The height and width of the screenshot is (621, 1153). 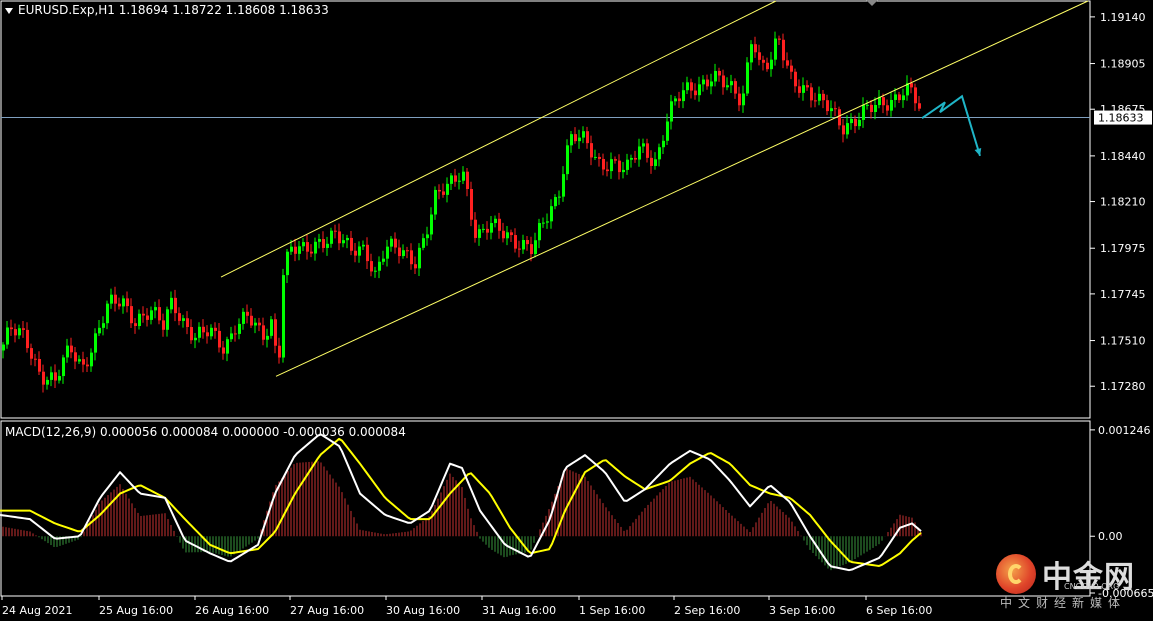 What do you see at coordinates (612, 610) in the screenshot?
I see `time-tick-label: 1 Sep 16:00` at bounding box center [612, 610].